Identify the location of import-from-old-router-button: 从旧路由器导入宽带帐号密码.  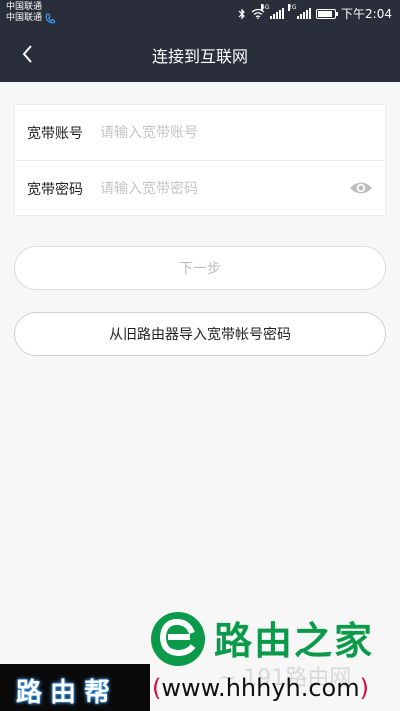
(200, 334).